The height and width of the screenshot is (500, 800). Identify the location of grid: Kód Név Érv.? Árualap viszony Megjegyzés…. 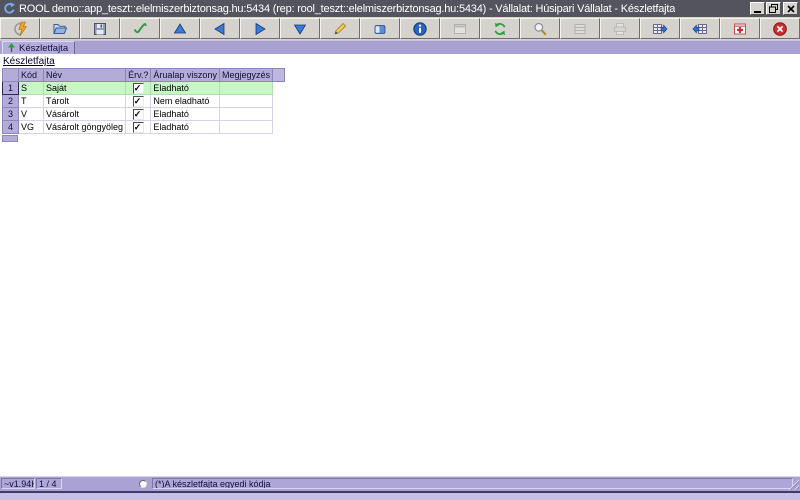
(143, 101).